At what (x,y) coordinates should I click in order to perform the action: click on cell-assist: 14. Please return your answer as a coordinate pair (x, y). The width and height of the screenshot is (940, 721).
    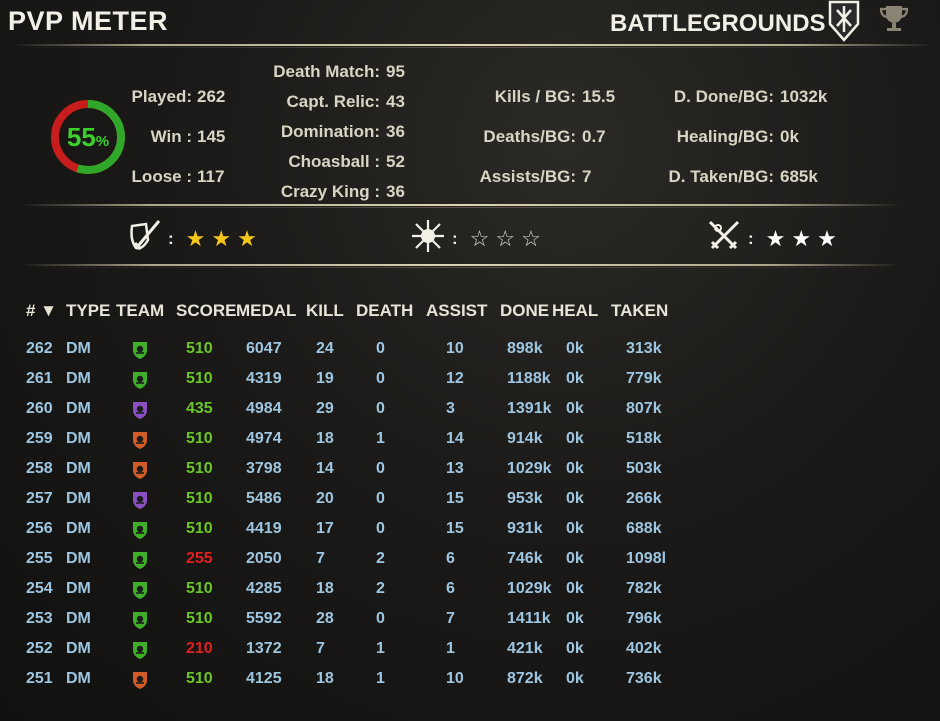
    Looking at the image, I should click on (455, 438).